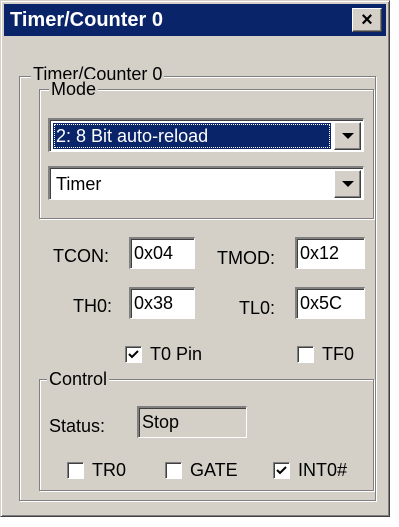 Image resolution: width=399 pixels, height=527 pixels. I want to click on tr0-checkbox: TR0, so click(96, 470).